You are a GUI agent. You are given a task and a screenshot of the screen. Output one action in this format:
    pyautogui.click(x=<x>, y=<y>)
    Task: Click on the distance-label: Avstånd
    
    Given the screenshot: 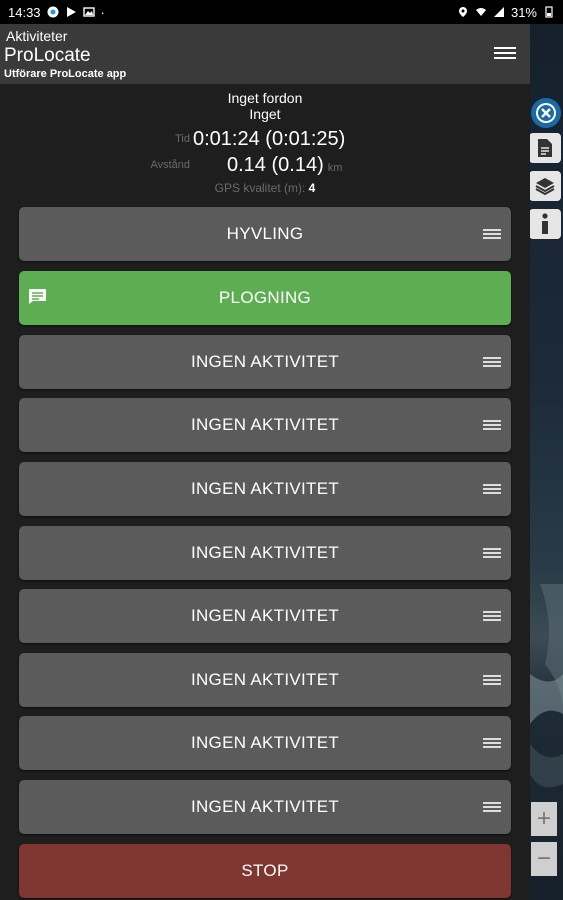 What is the action you would take?
    pyautogui.click(x=170, y=165)
    